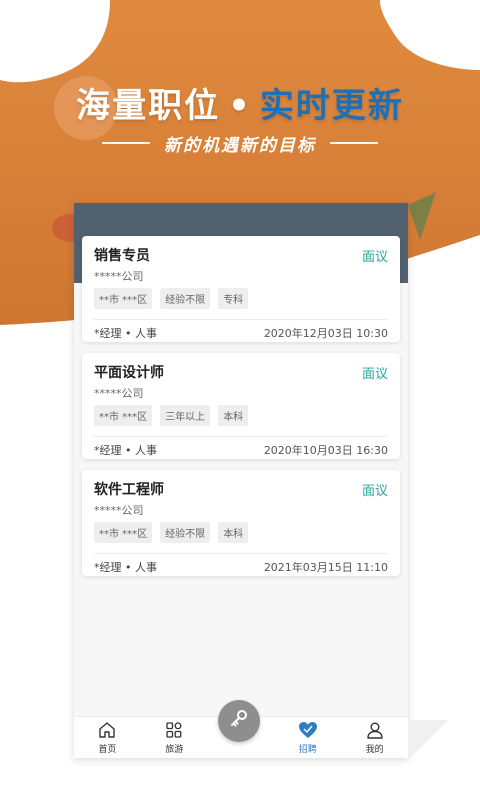 This screenshot has height=800, width=480. I want to click on job-tags: **市 ***区 经验不限 专科, so click(241, 298).